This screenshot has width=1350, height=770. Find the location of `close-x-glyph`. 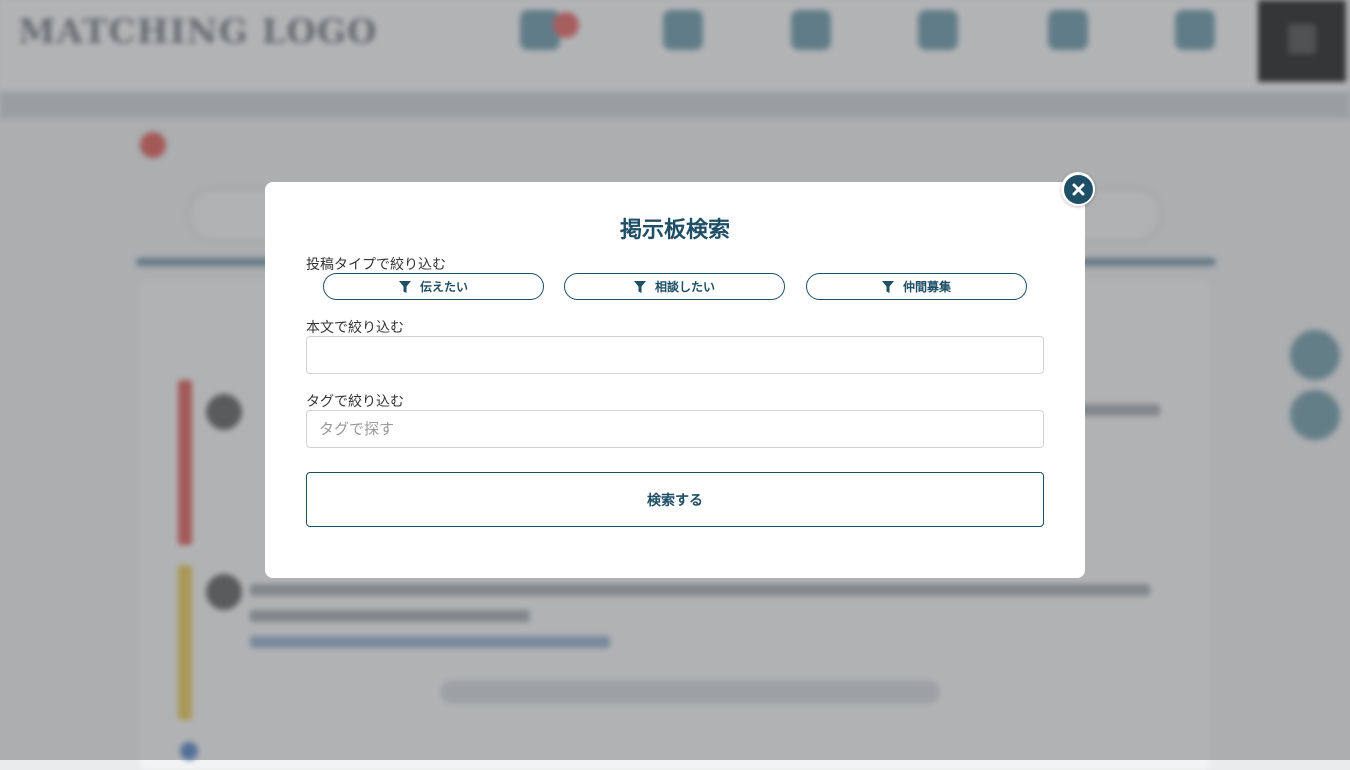

close-x-glyph is located at coordinates (1078, 189).